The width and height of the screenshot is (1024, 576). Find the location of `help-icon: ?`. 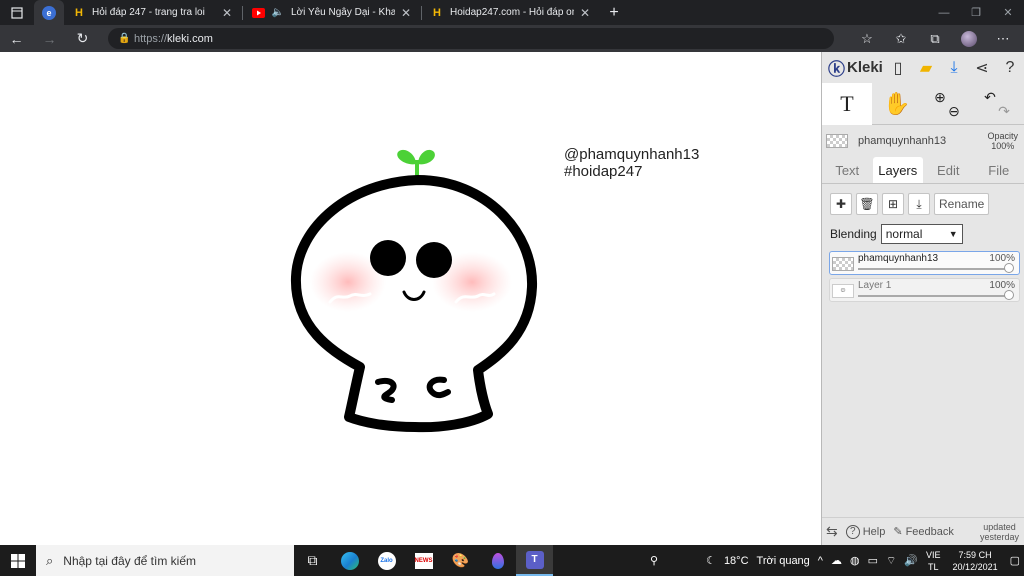

help-icon: ? is located at coordinates (1010, 67).